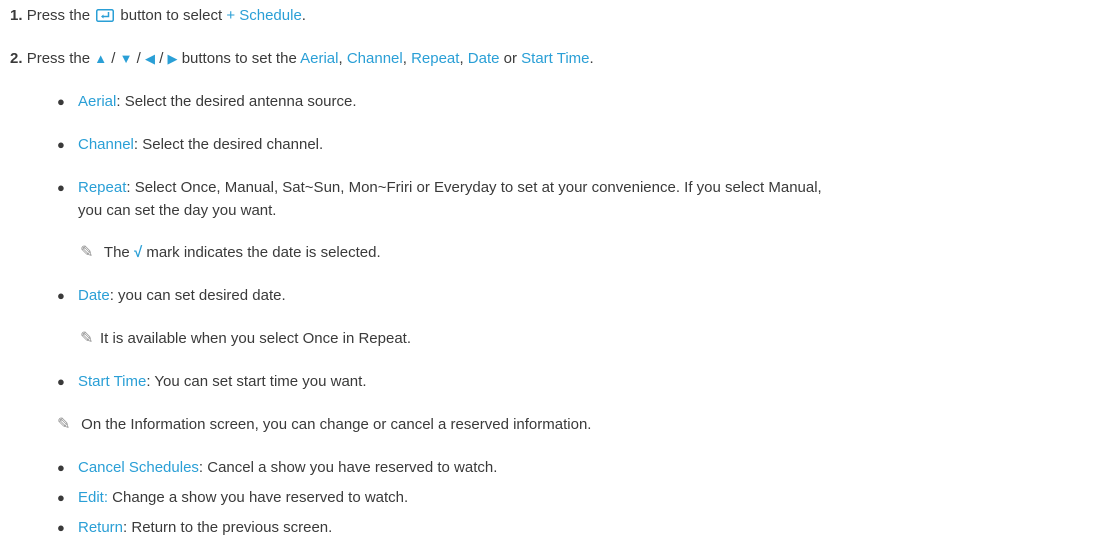  Describe the element at coordinates (100, 527) in the screenshot. I see `term-return: Return` at that location.